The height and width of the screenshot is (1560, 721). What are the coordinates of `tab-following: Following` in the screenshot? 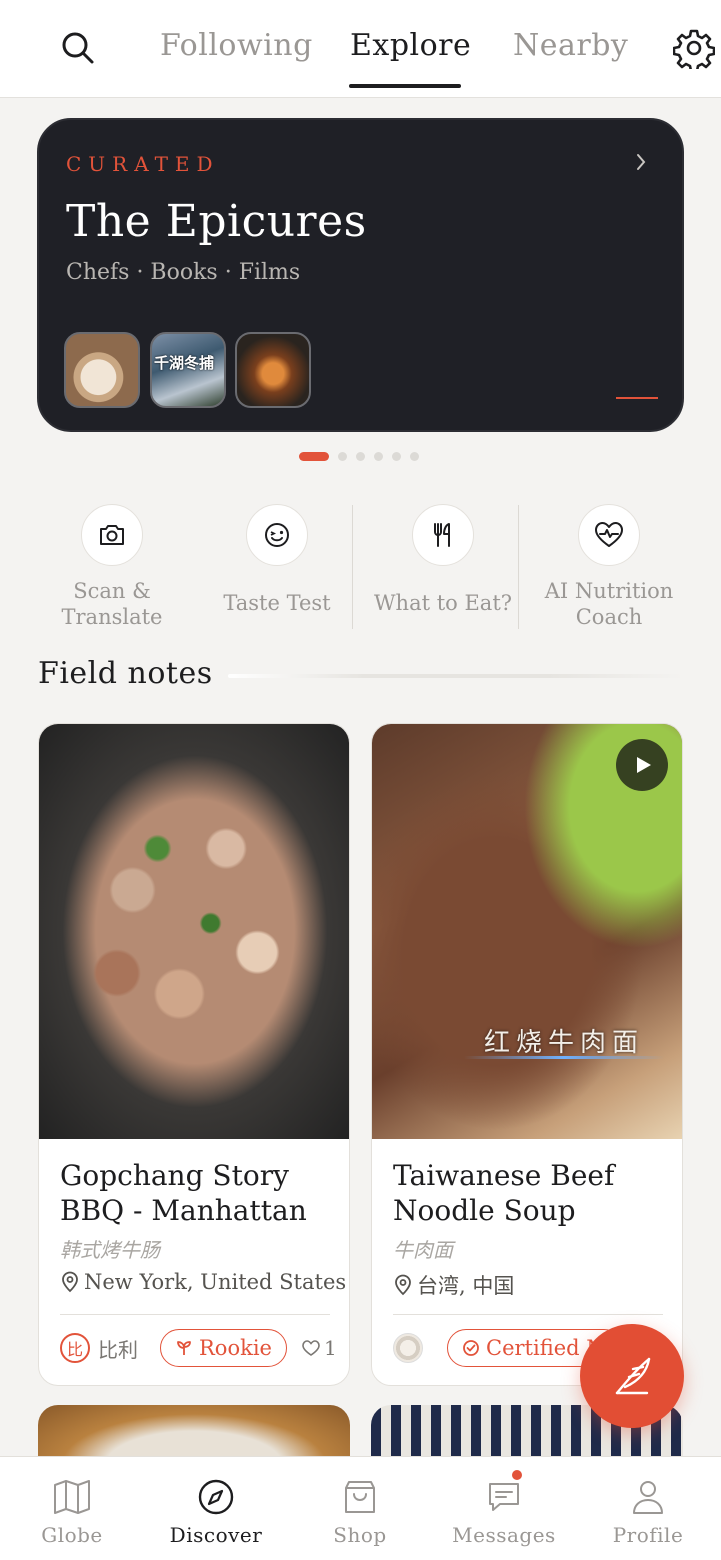 It's located at (236, 45).